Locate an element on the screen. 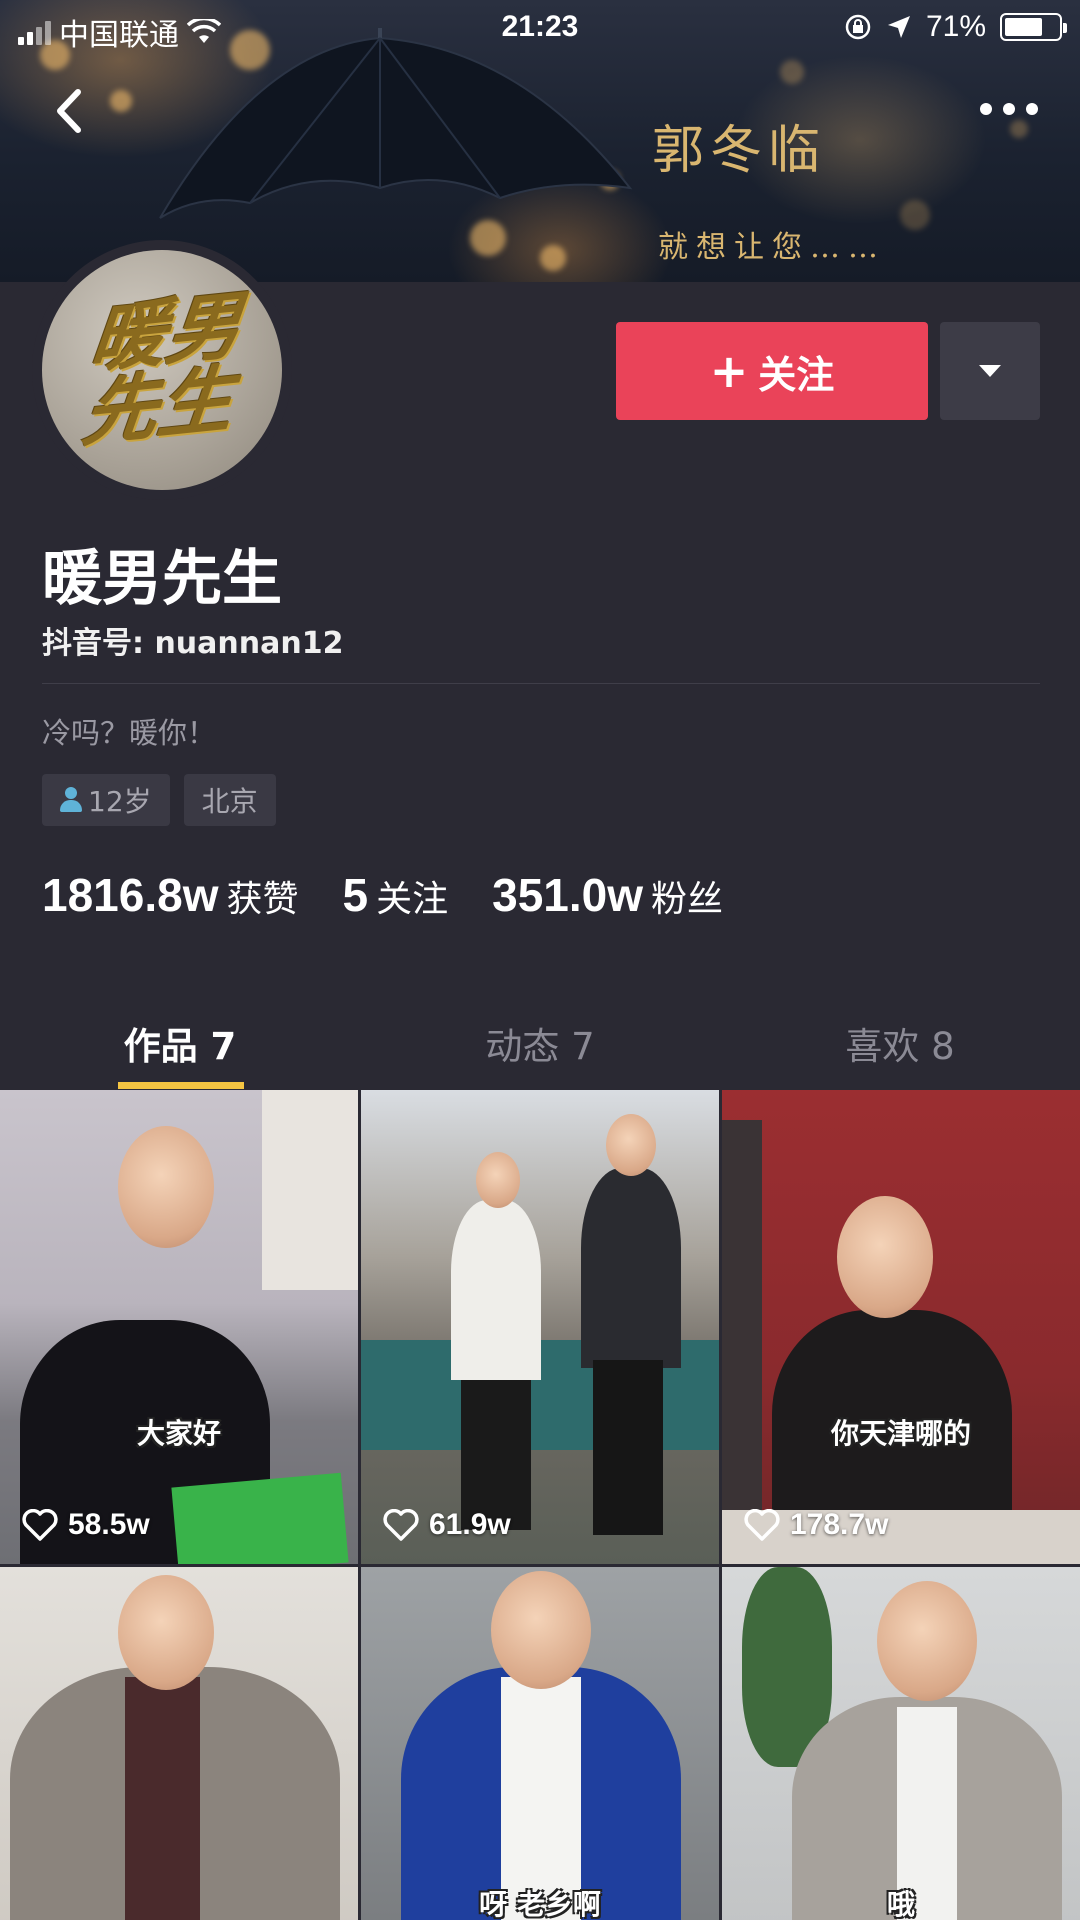 The height and width of the screenshot is (1920, 1080). location-tag: 北京 is located at coordinates (229, 800).